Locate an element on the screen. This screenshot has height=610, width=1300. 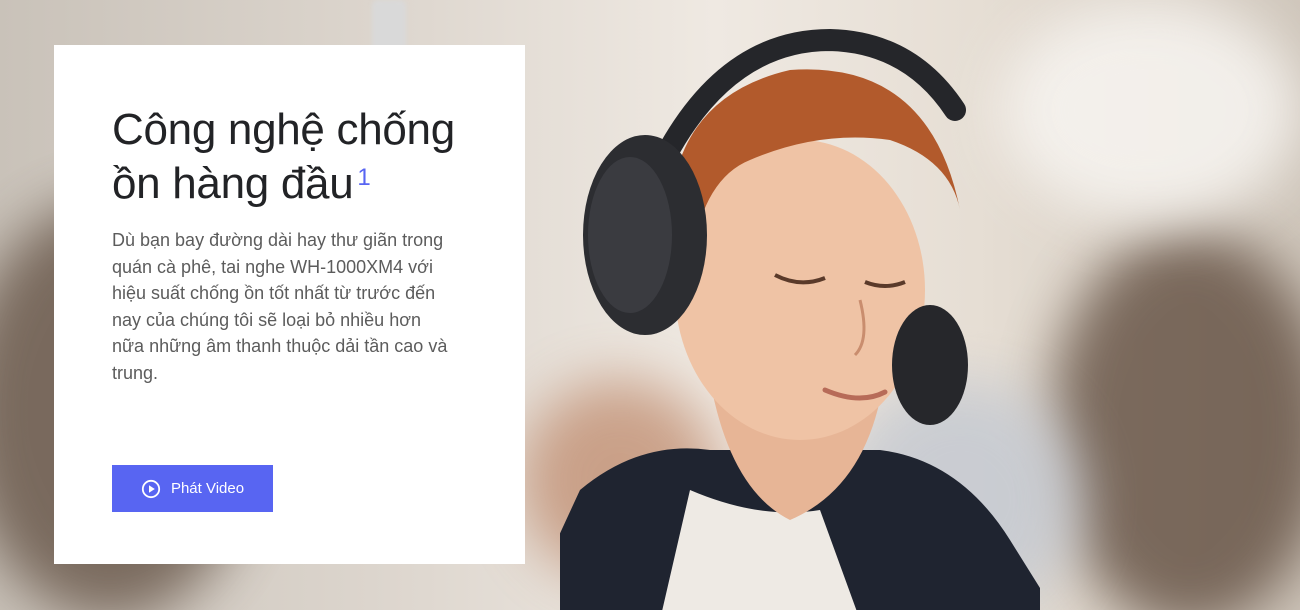
play-circle-icon is located at coordinates (151, 489).